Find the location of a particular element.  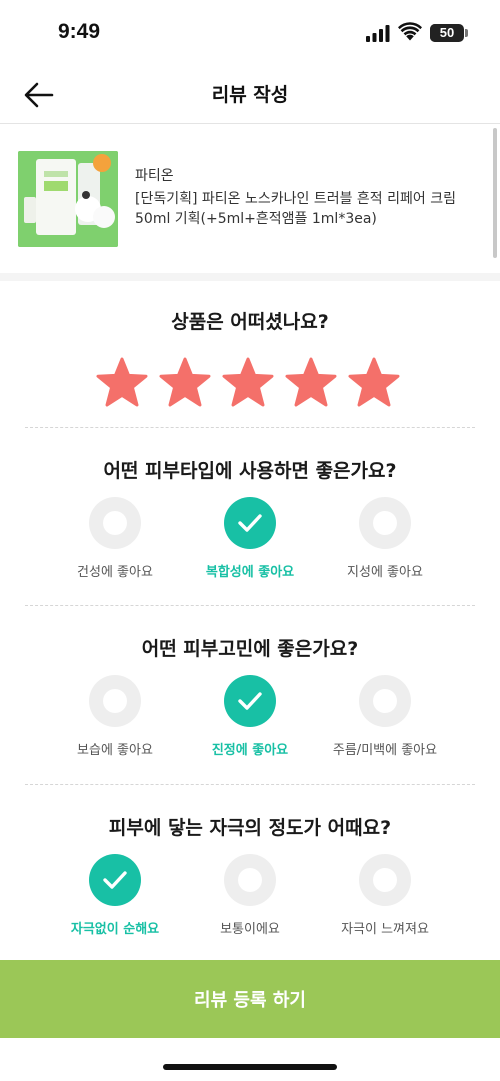

skin-concern-option: 진정에 좋아요 is located at coordinates (250, 716).